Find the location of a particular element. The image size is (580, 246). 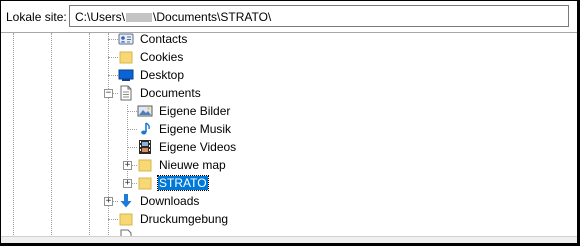

tree-item-label: Documents is located at coordinates (170, 93).